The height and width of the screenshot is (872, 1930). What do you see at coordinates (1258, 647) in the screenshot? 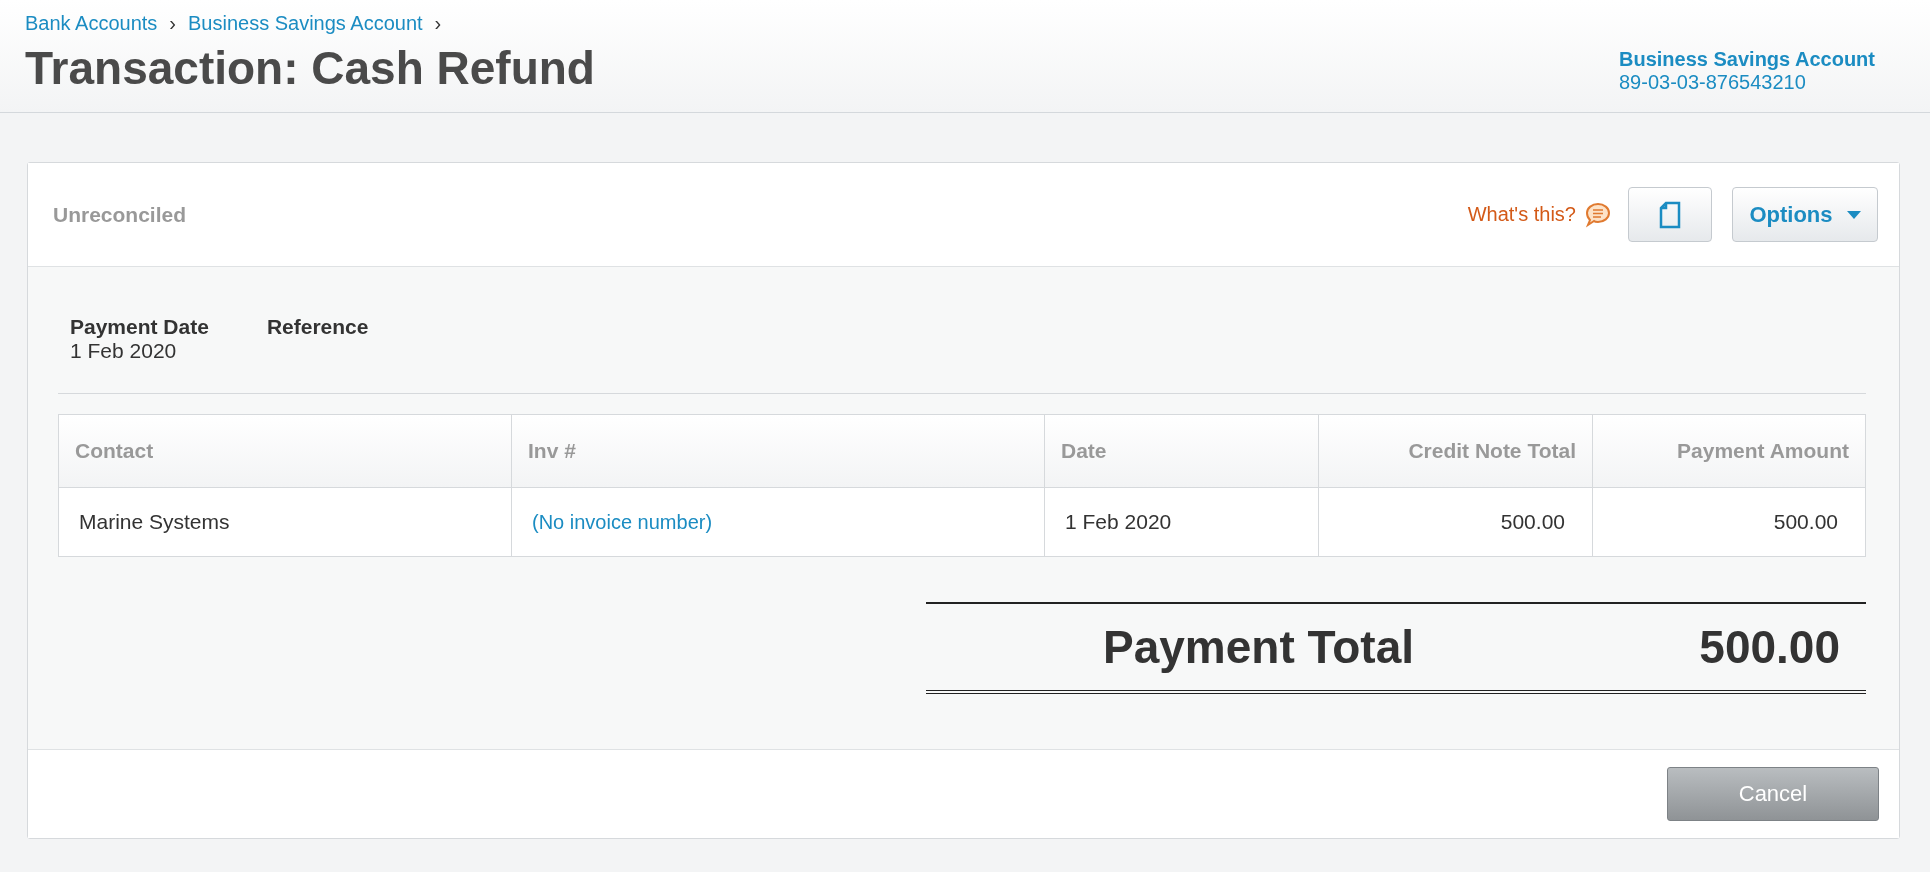
I see `total-label: Payment Total` at bounding box center [1258, 647].